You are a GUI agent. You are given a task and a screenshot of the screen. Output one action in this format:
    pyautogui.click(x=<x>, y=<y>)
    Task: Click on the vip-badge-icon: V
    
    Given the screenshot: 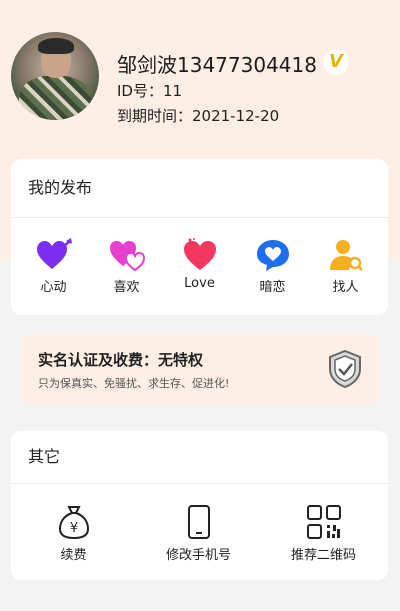 What is the action you would take?
    pyautogui.click(x=336, y=62)
    